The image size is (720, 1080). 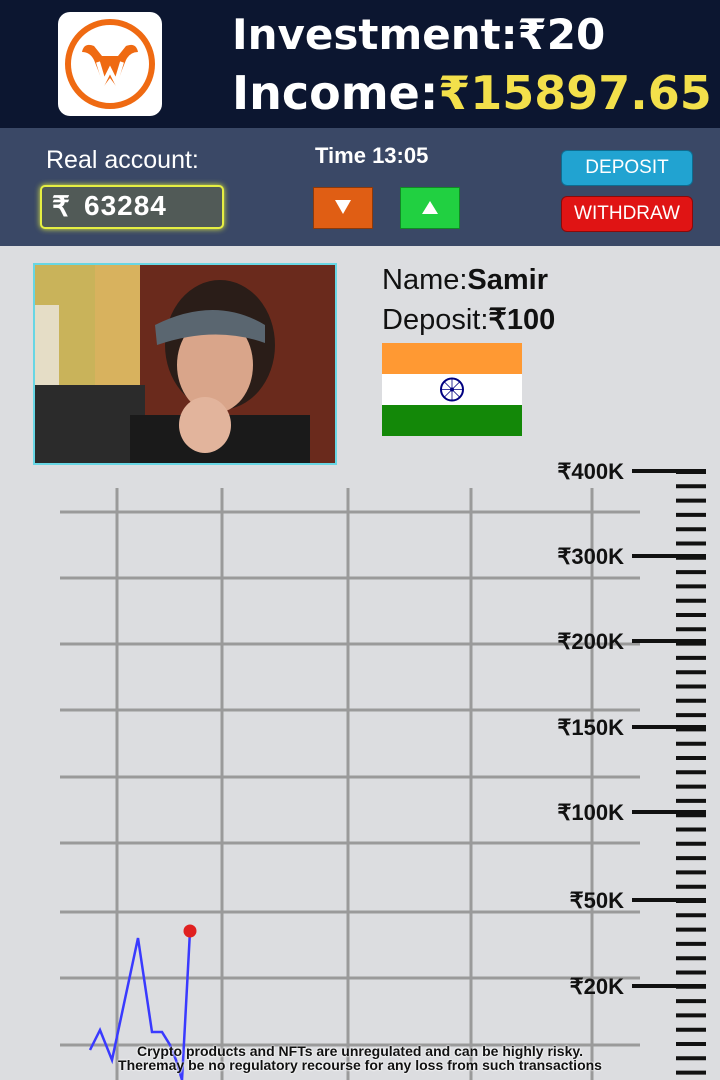 I want to click on deposit-text: Deposit:₹100, so click(x=469, y=320).